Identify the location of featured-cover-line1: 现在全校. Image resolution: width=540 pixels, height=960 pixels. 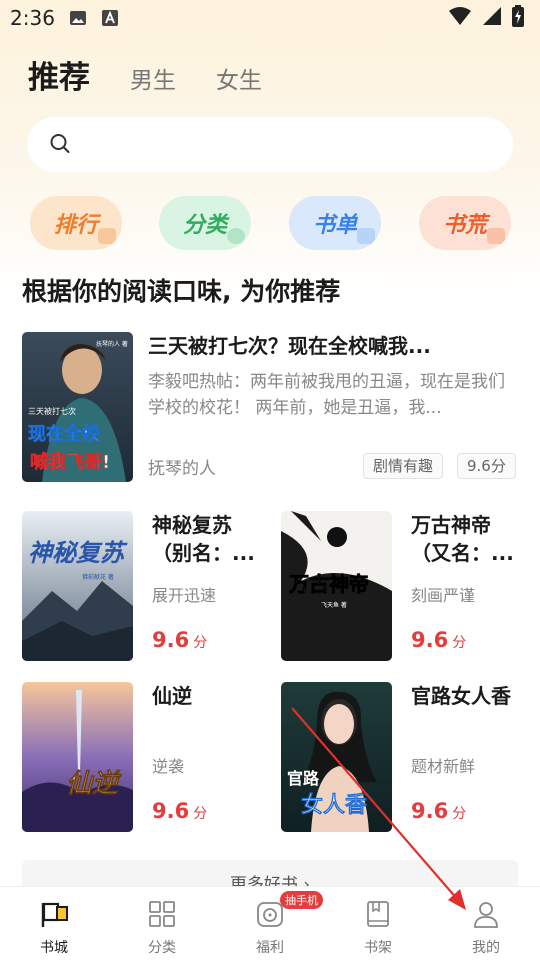
(64, 434).